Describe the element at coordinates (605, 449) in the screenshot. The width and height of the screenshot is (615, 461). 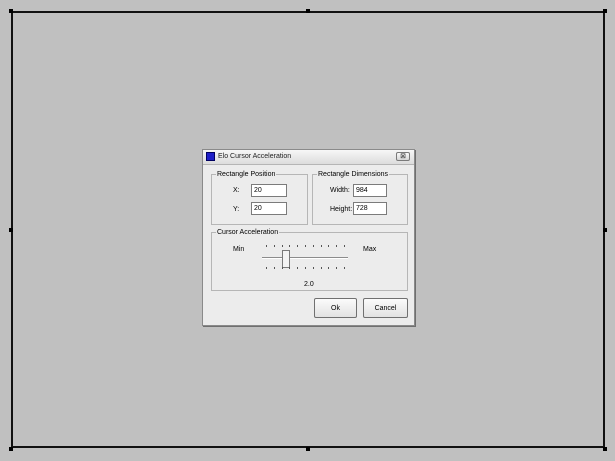
I see `resize-handle-bottom-right` at that location.